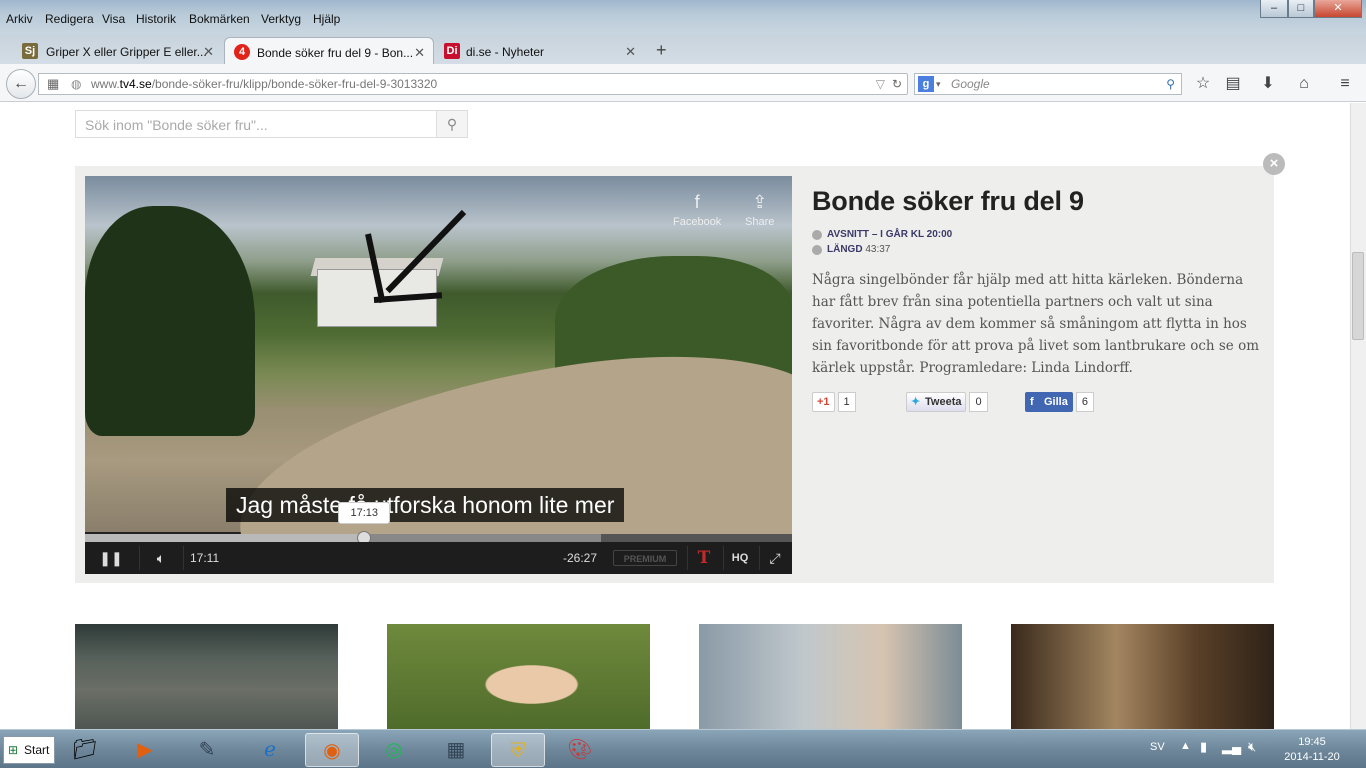 This screenshot has width=1366, height=768. Describe the element at coordinates (760, 202) in the screenshot. I see `share-icon: ⇪` at that location.